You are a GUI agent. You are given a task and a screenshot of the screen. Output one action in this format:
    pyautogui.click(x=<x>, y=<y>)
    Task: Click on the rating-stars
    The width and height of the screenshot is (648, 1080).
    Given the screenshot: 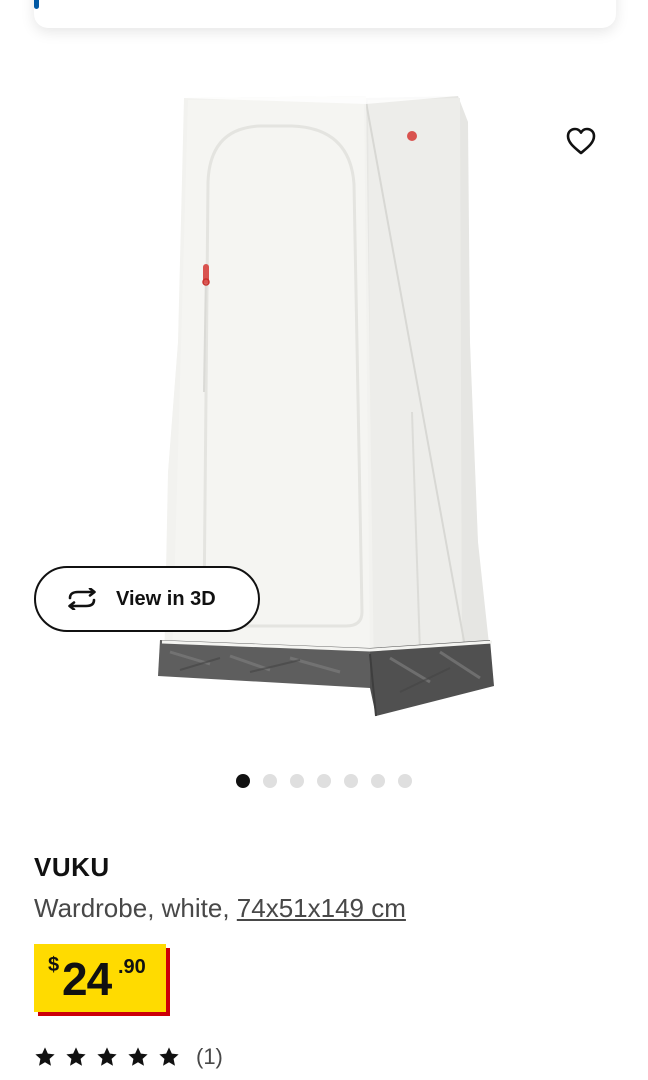 What is the action you would take?
    pyautogui.click(x=107, y=1057)
    